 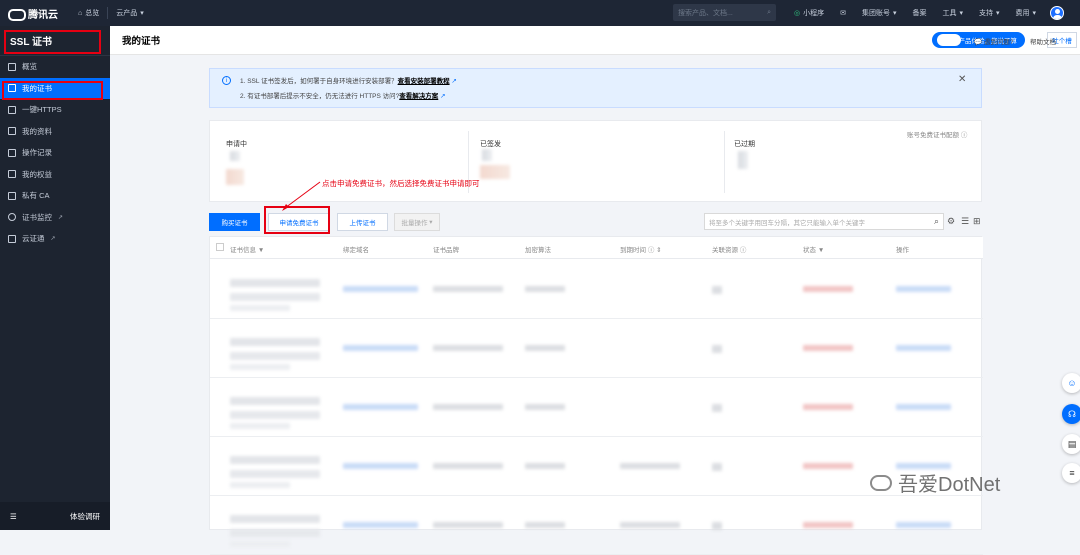 I want to click on buy-certificate-button: 购买证书, so click(x=234, y=222).